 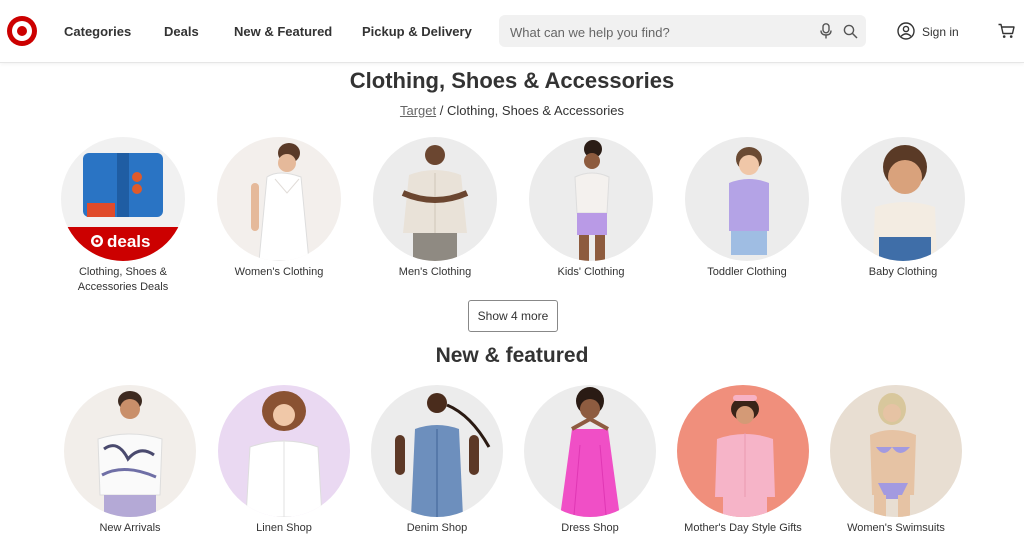 What do you see at coordinates (418, 110) in the screenshot?
I see `breadcrumb-home-link: Target` at bounding box center [418, 110].